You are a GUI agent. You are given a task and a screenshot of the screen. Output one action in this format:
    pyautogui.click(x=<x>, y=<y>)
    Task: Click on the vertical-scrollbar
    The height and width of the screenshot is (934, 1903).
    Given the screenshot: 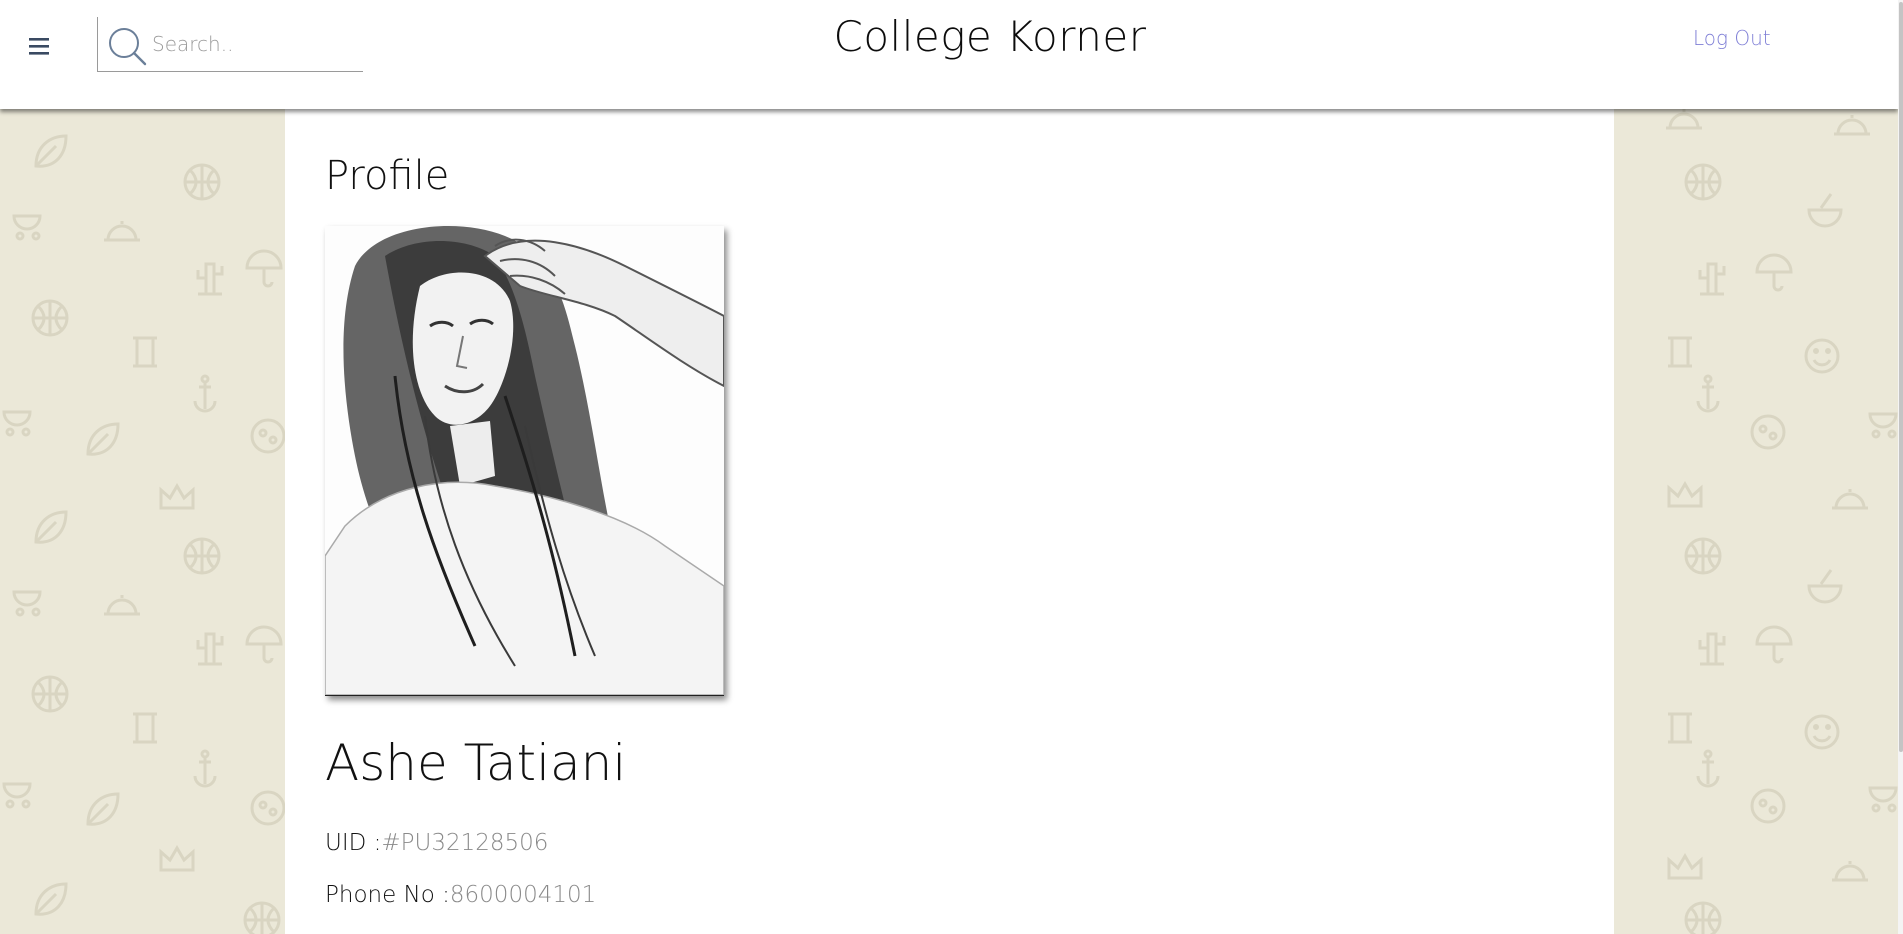 What is the action you would take?
    pyautogui.click(x=1900, y=467)
    